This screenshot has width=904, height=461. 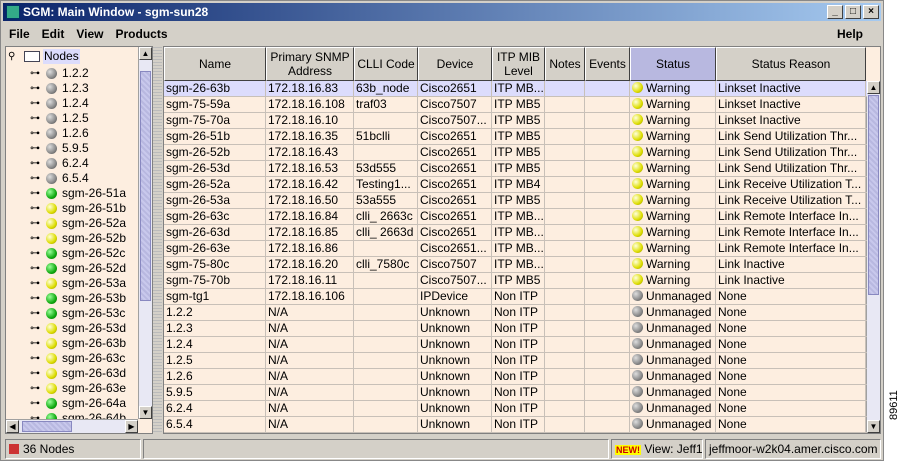 I want to click on table-row: 1.2.6 N/A Unknown Non ITP Unmanaged None, so click(x=515, y=377).